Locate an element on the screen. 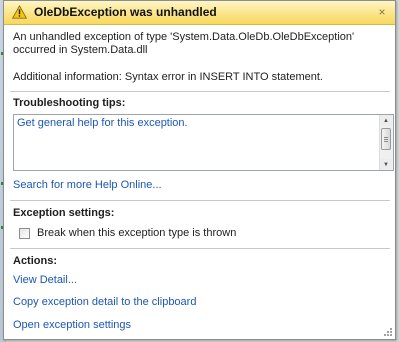 The width and height of the screenshot is (400, 342). tips-scrollbar: ▲ ▼ is located at coordinates (386, 142).